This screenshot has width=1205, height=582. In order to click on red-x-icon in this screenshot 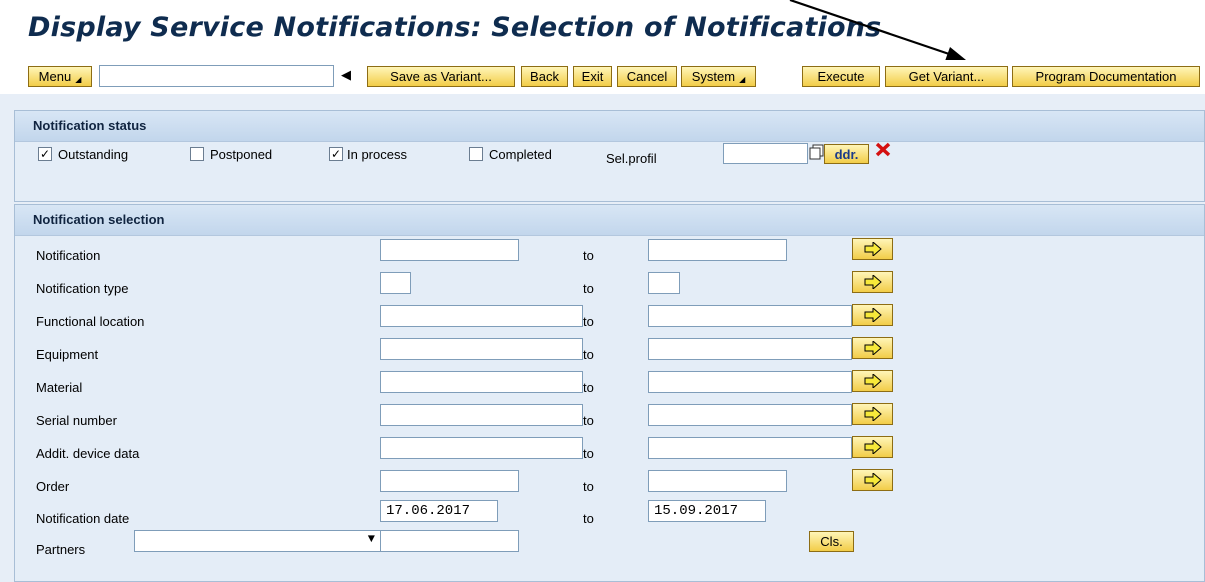, I will do `click(883, 149)`.